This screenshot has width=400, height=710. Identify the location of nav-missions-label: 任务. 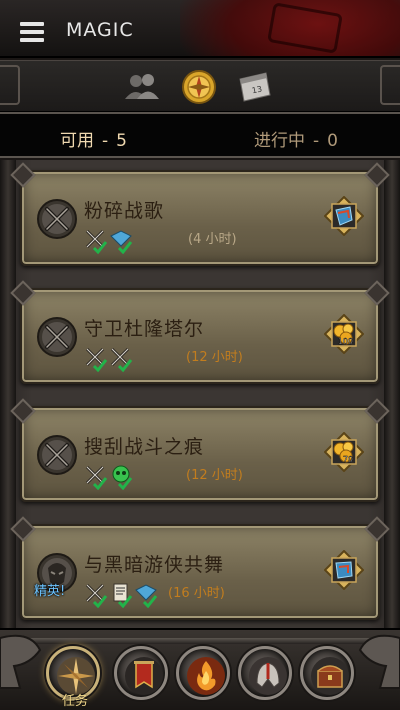
(75, 701).